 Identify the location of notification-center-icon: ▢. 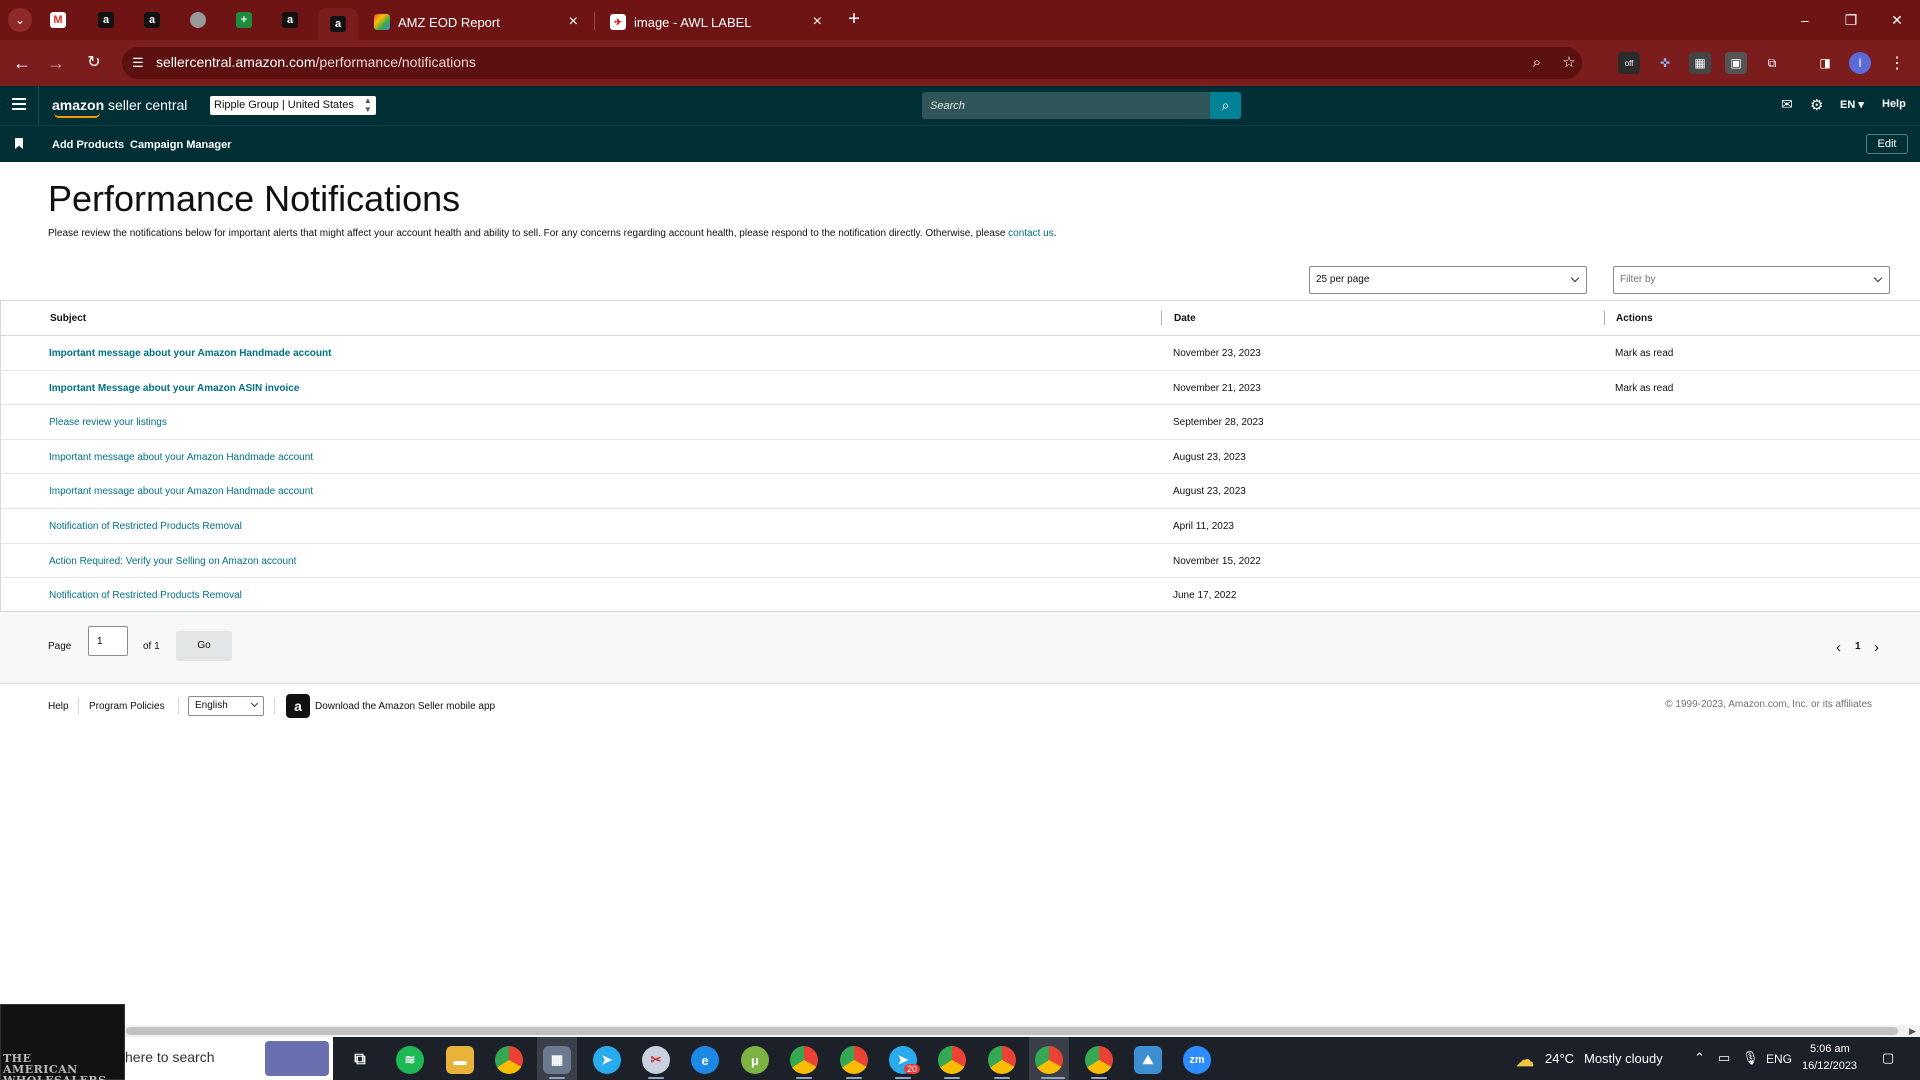
(1888, 1058).